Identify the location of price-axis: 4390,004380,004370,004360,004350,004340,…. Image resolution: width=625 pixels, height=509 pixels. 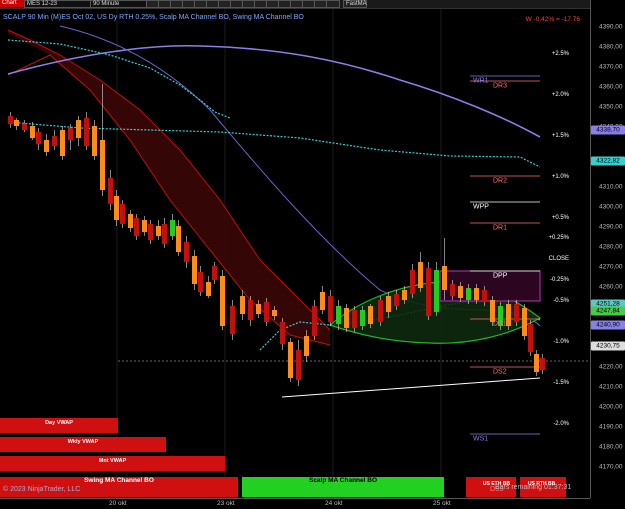
(607, 249).